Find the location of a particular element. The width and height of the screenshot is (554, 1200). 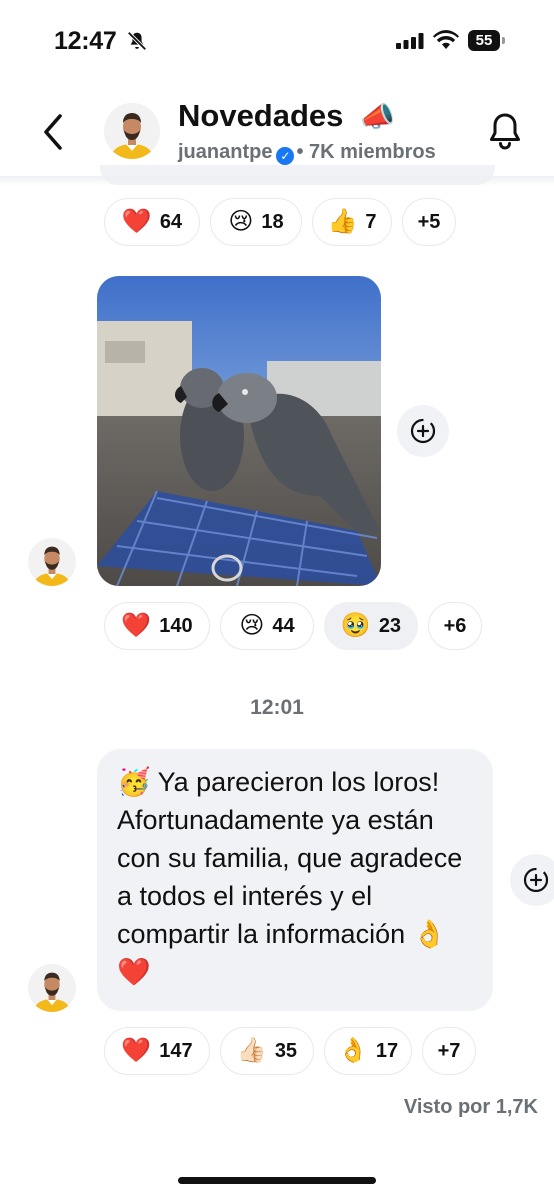

reaction-crying: 😢 44 is located at coordinates (267, 626).